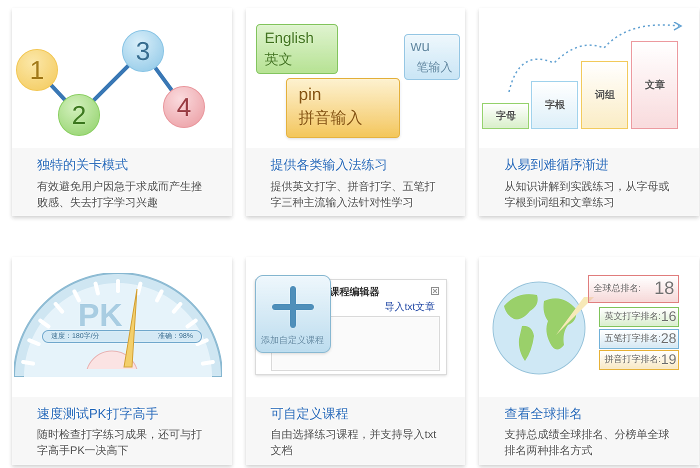 This screenshot has height=468, width=700. What do you see at coordinates (668, 359) in the screenshot?
I see `rank-value: 19` at bounding box center [668, 359].